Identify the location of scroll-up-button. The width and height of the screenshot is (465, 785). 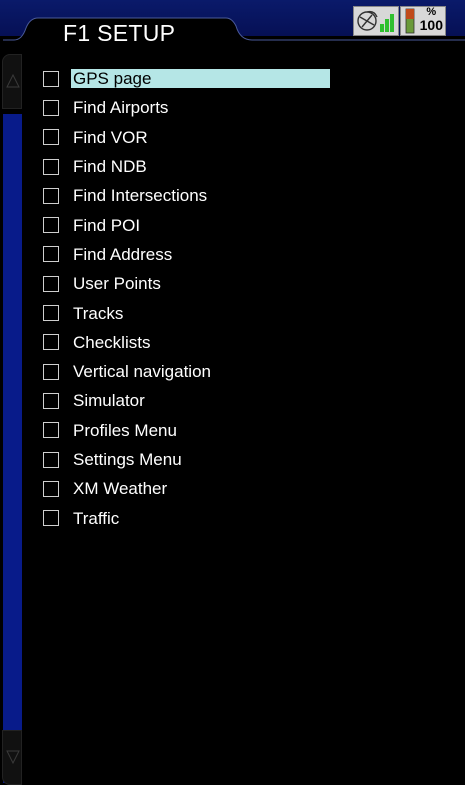
(12, 81).